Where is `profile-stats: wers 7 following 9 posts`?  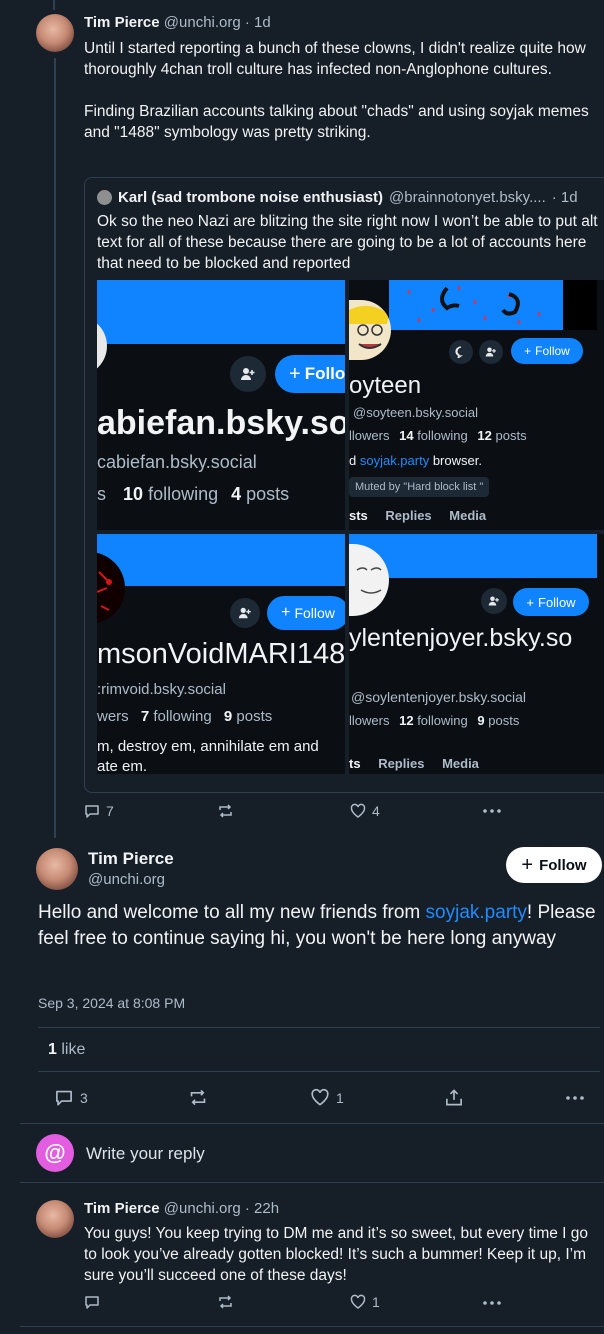
profile-stats: wers 7 following 9 posts is located at coordinates (184, 716).